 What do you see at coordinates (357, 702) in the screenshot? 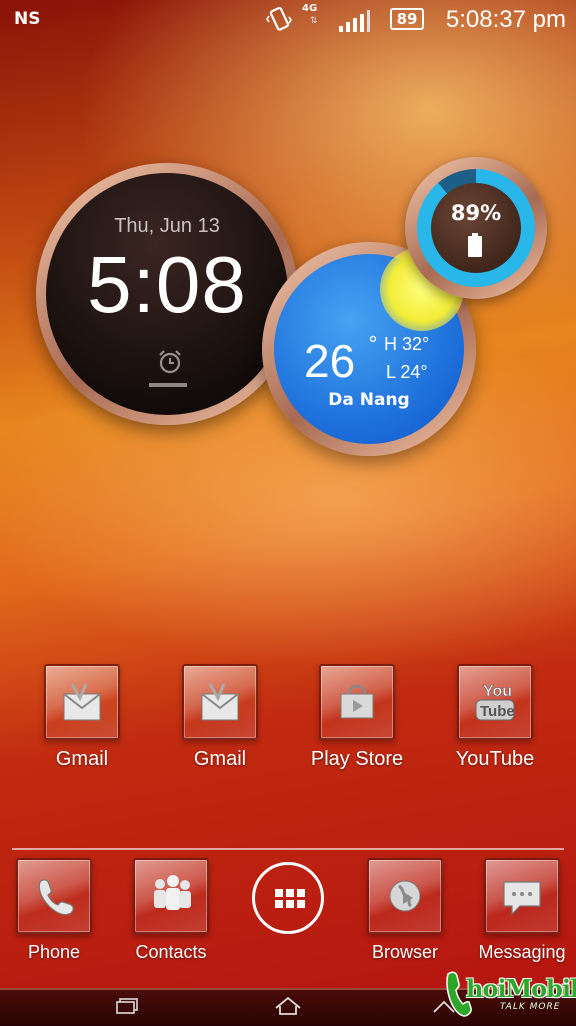
I see `play-store-icon` at bounding box center [357, 702].